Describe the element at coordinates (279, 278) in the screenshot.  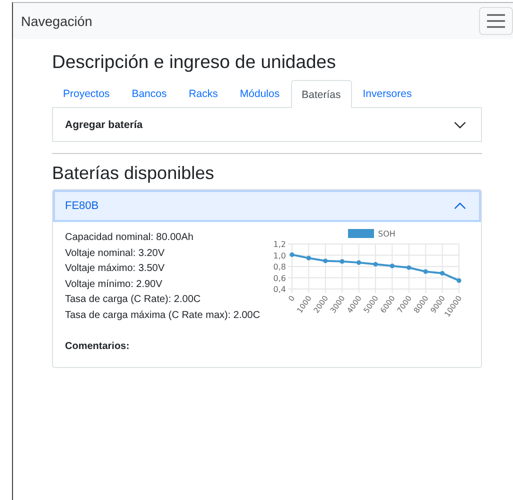
I see `axis-label: 0,6` at that location.